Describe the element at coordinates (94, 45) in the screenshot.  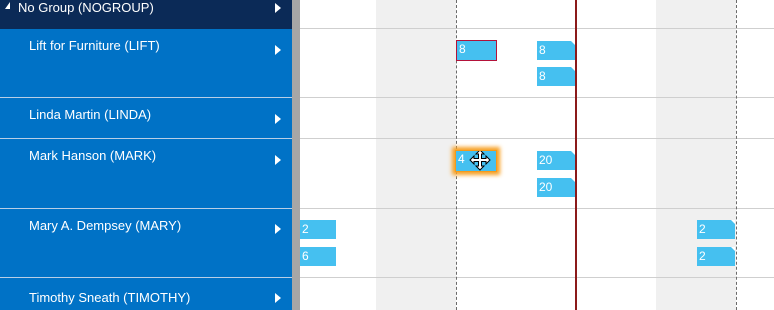
I see `resource-label: Lift for Furniture (LIFT)` at that location.